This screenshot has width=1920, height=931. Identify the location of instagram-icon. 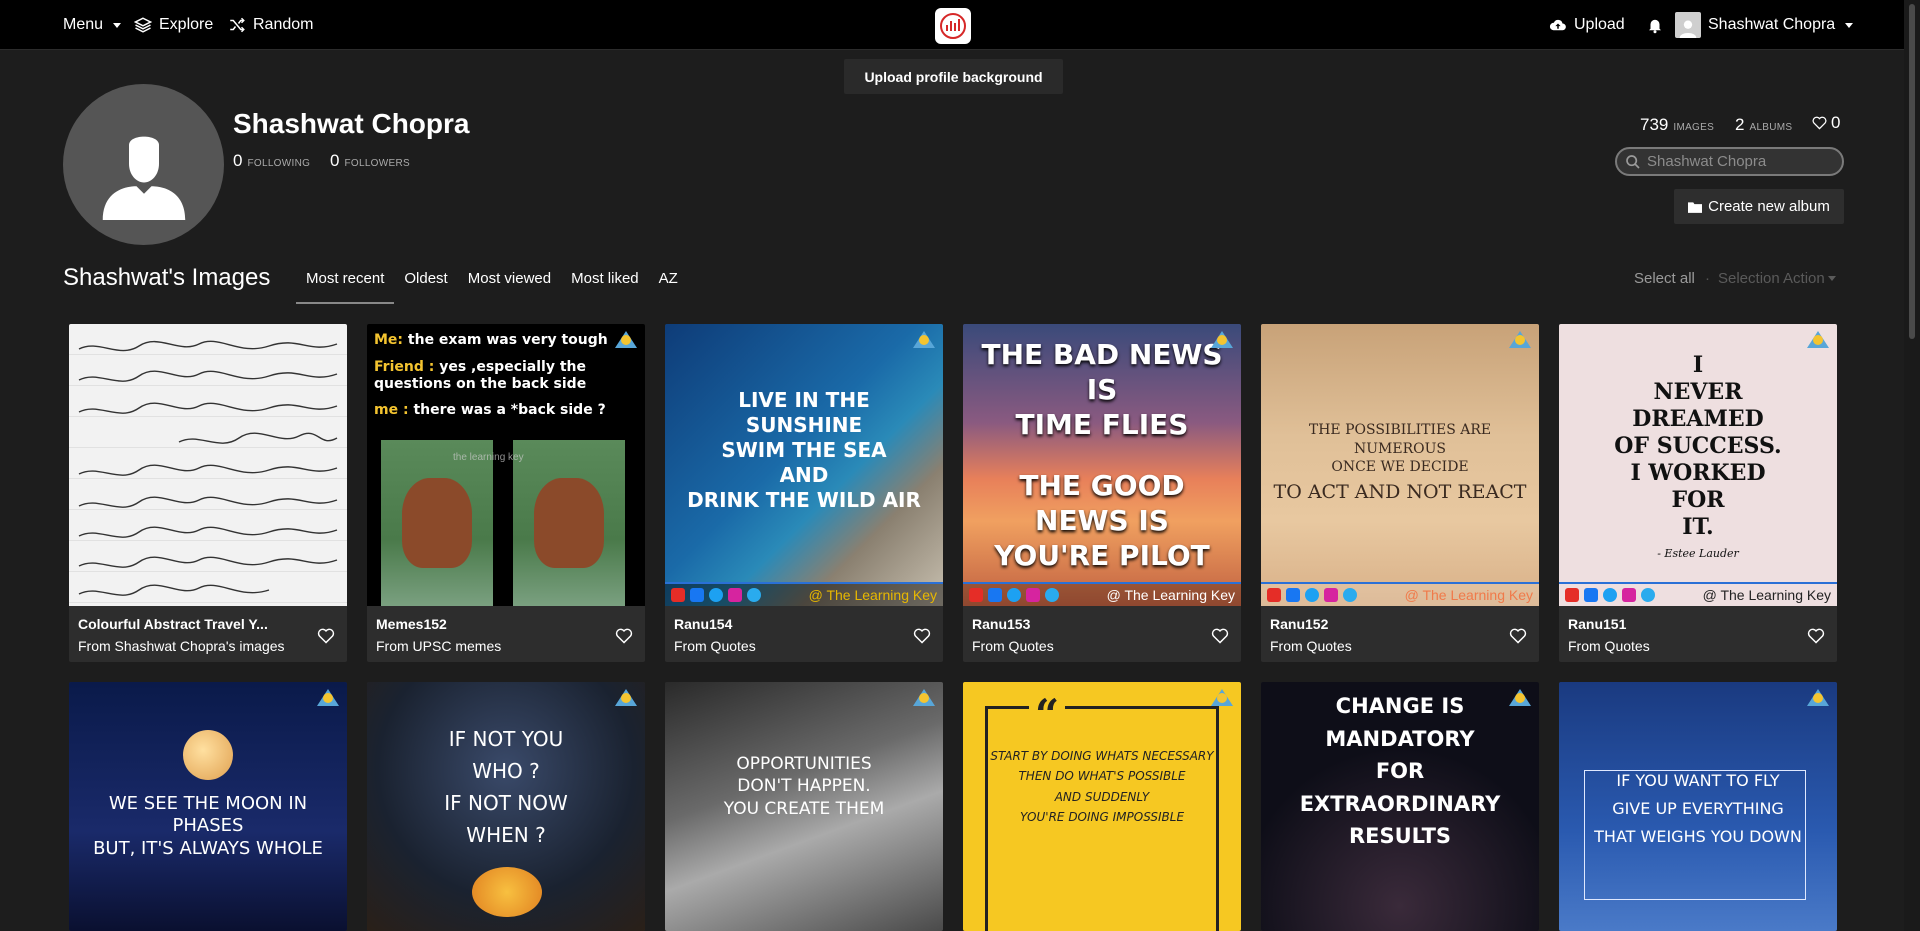
(1033, 595).